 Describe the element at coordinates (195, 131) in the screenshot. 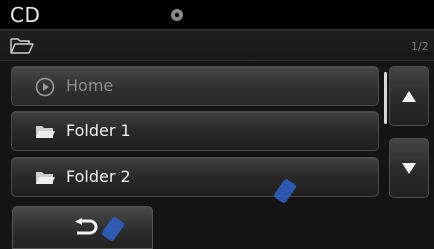

I see `list-item-folder-1: Folder 1` at that location.